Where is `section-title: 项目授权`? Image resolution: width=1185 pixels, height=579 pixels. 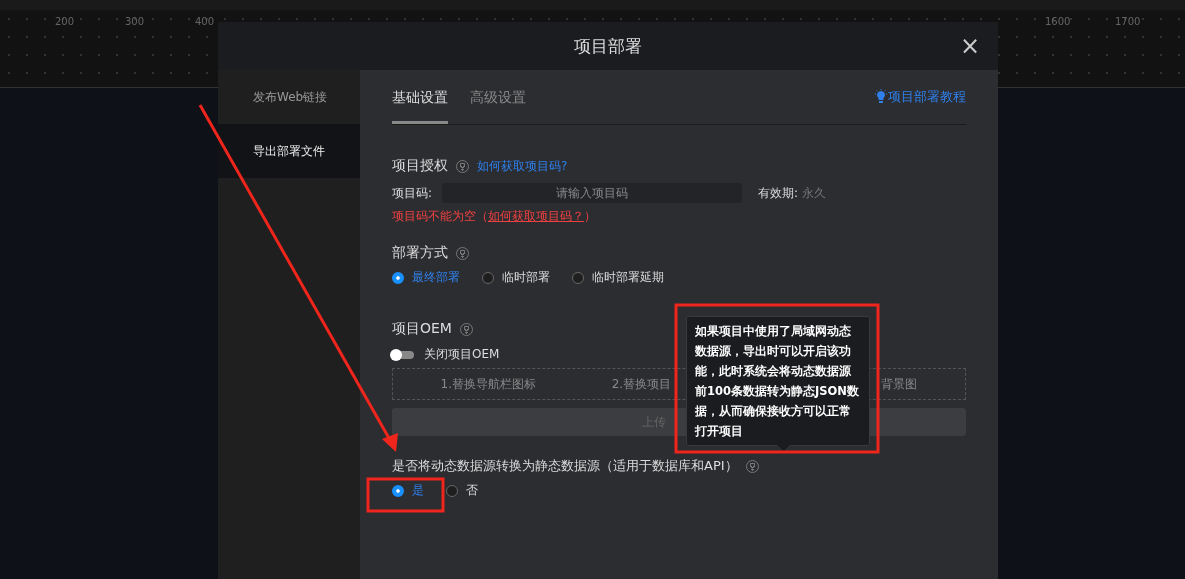
section-title: 项目授权 is located at coordinates (420, 166).